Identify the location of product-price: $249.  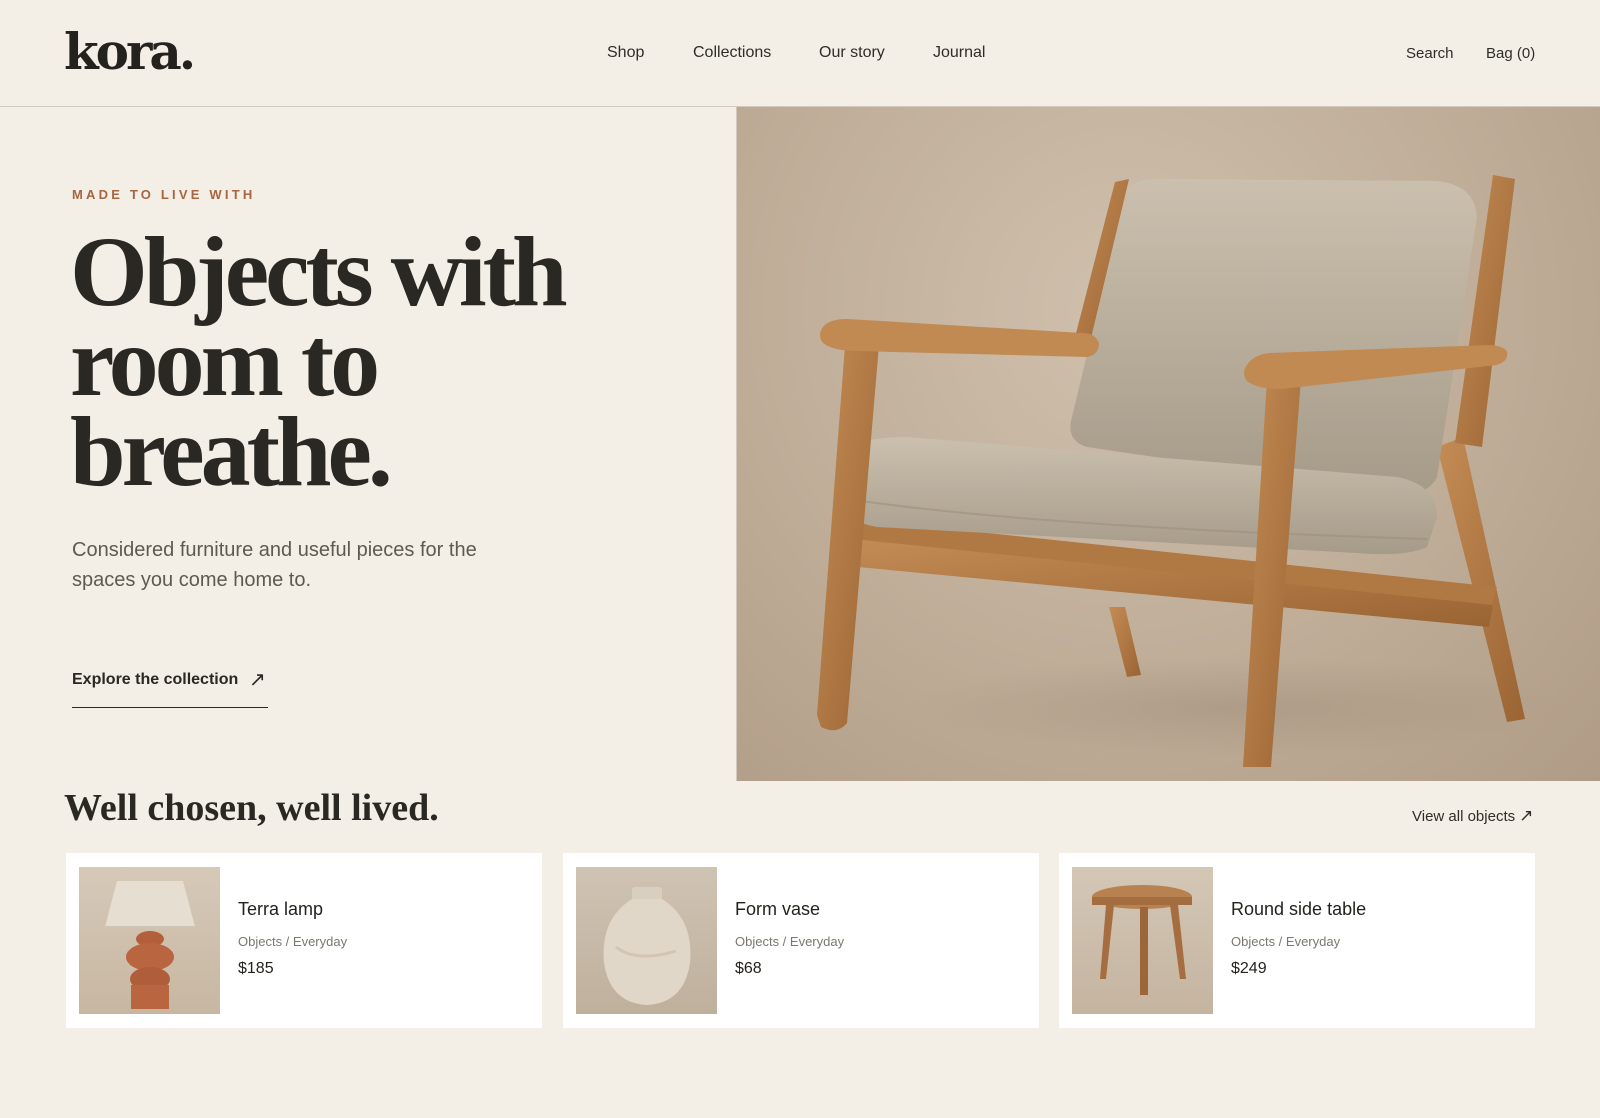
(1249, 968).